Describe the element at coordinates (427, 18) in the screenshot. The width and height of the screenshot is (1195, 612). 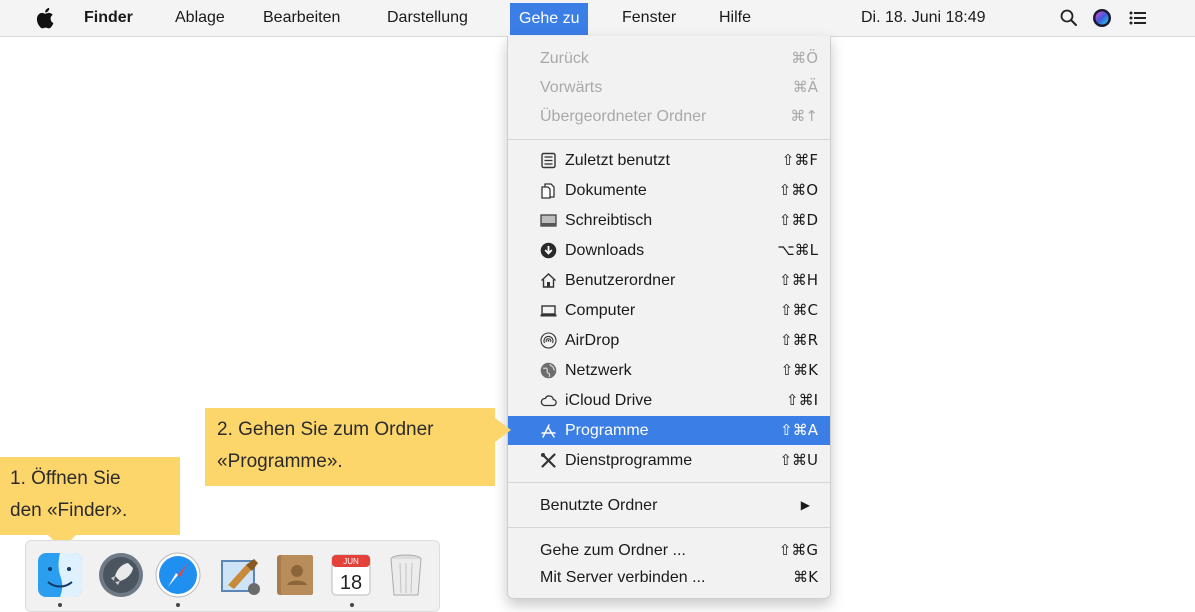
I see `menu-darstellung: Darstellung` at that location.